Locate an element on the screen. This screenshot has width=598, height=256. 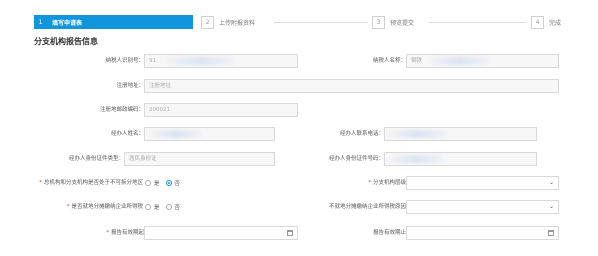
agent-phone-field is located at coordinates (460, 134).